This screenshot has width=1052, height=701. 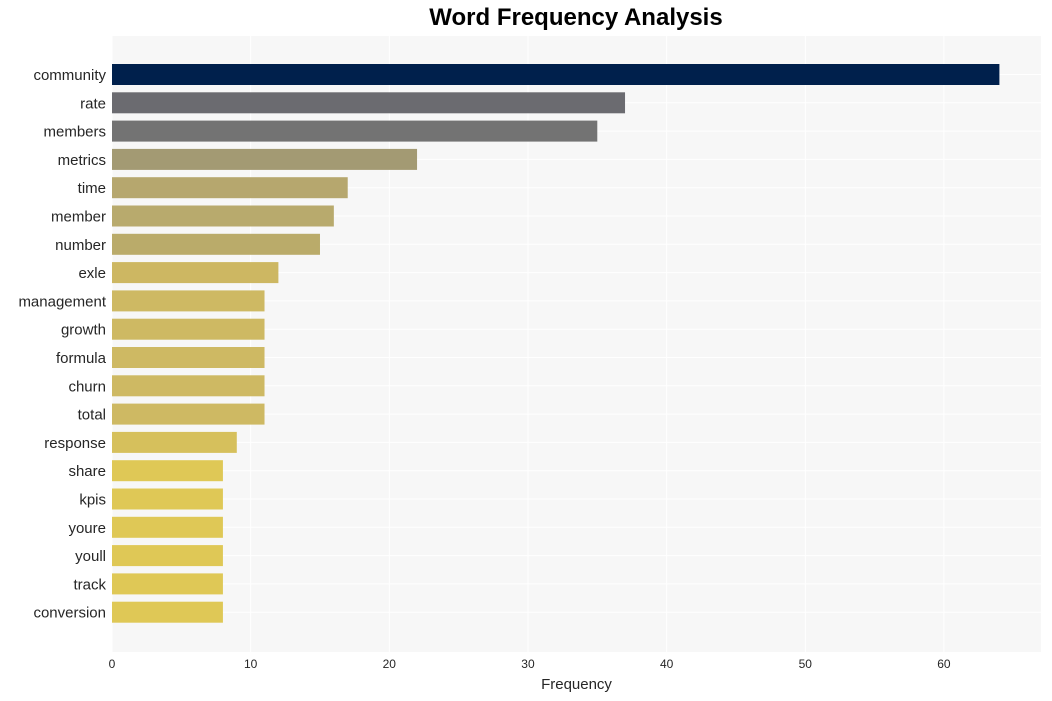 I want to click on bar-track, so click(x=167, y=584).